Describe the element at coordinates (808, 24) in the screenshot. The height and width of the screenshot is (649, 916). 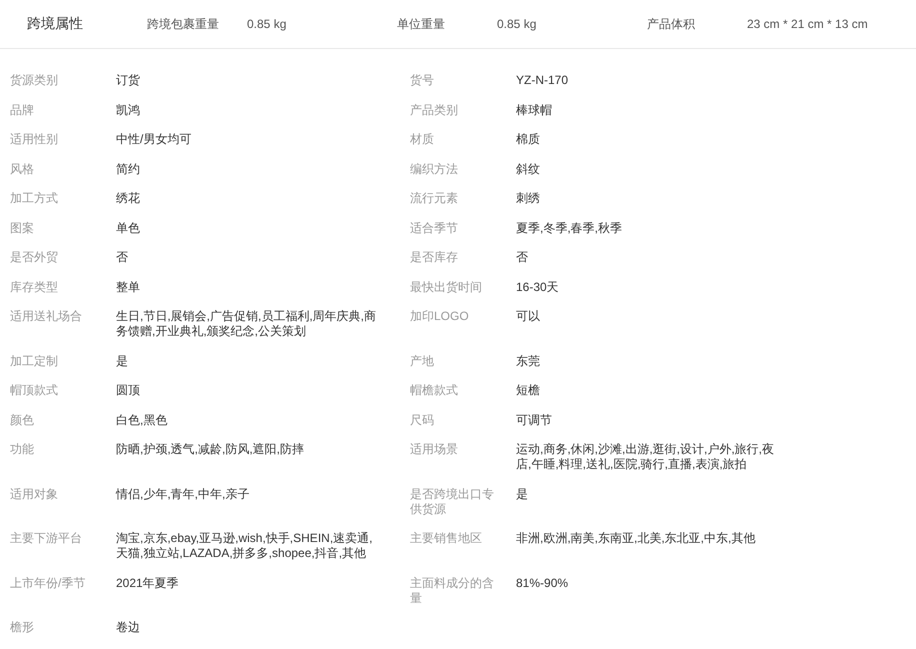
I see `attribute-value: 23 cm * 21 cm * 13 cm` at that location.